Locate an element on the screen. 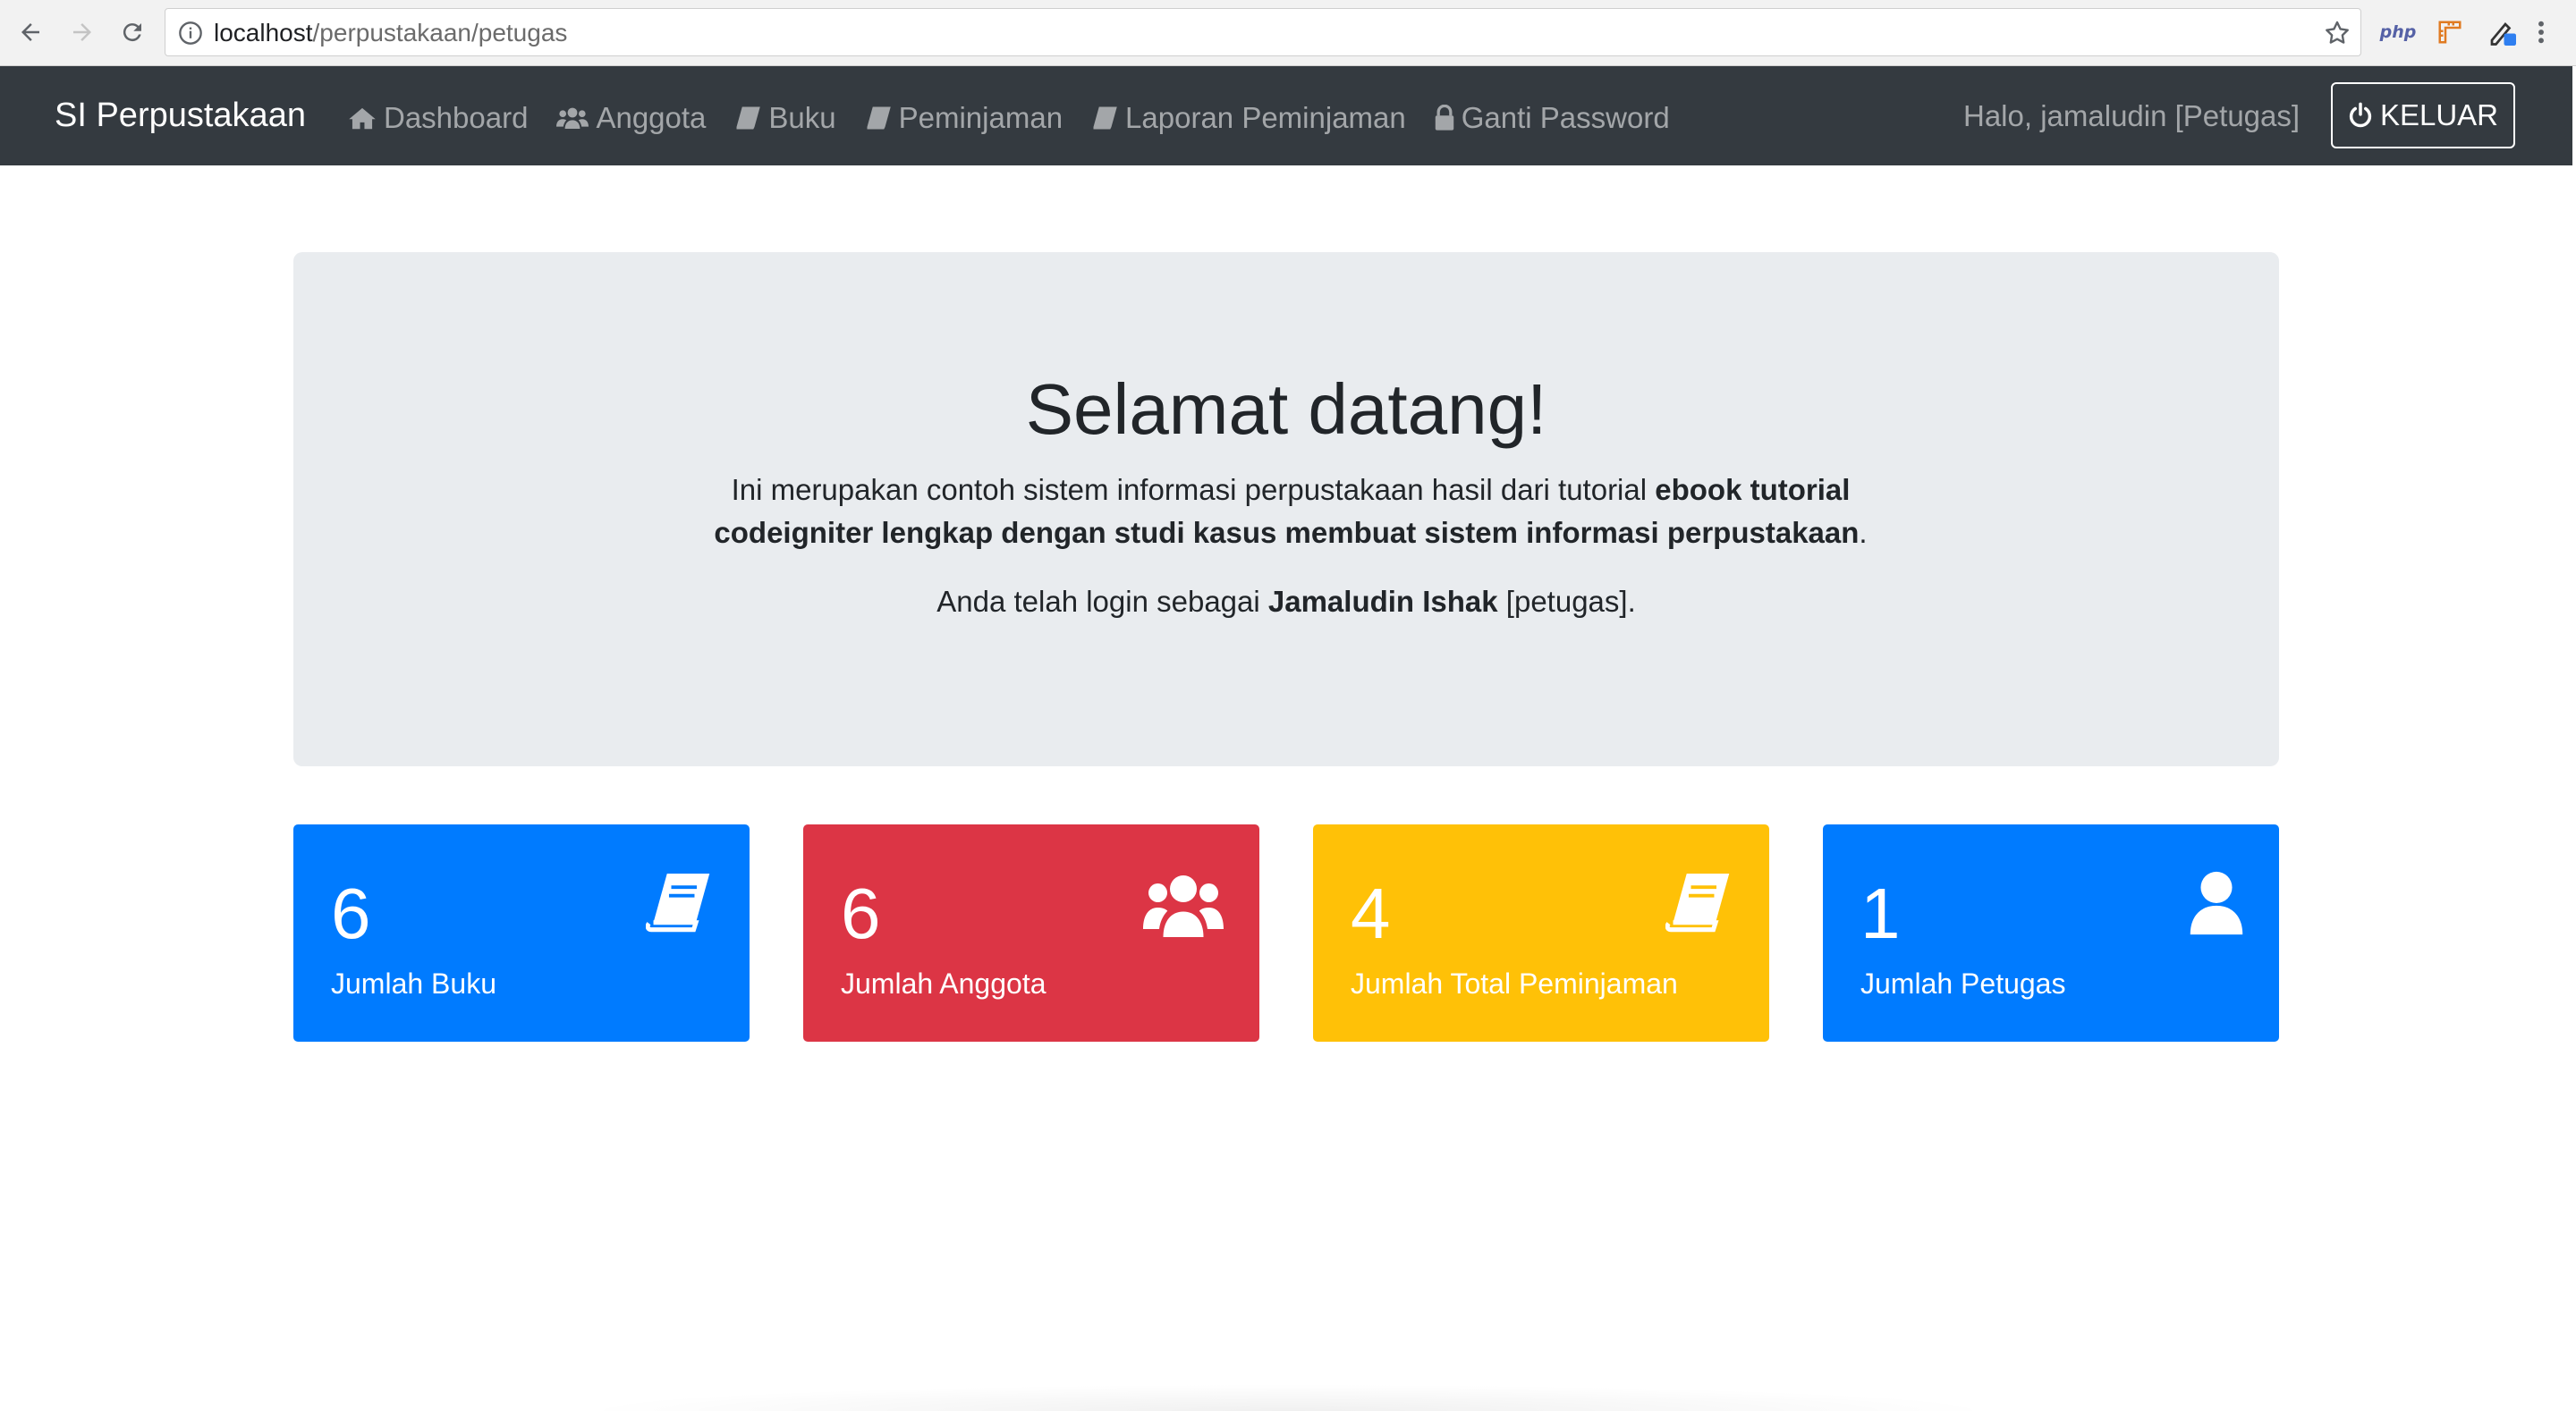 The image size is (2576, 1411). nav-item-buku: Buku is located at coordinates (785, 118).